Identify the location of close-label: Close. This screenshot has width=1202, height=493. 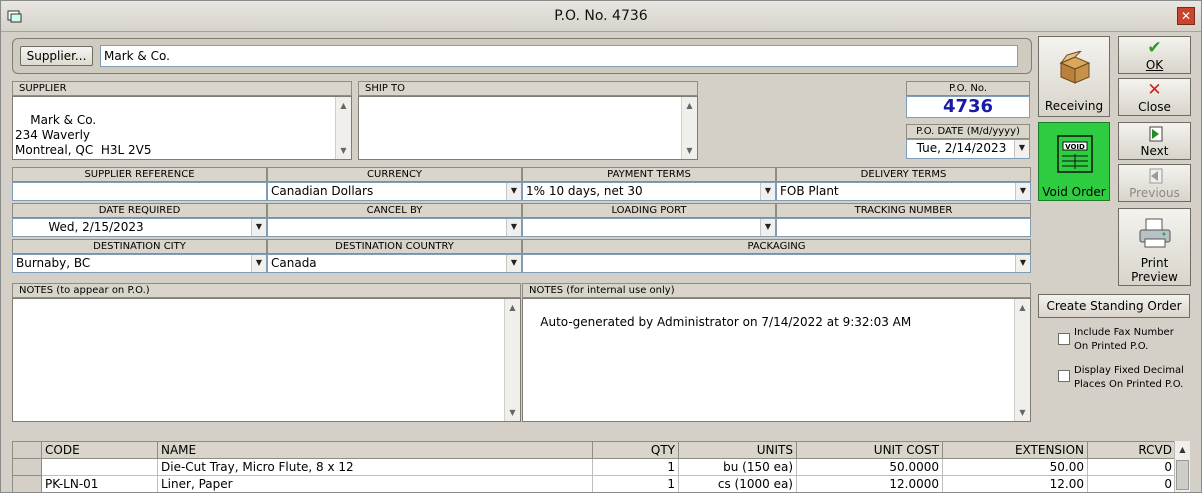
(1154, 107).